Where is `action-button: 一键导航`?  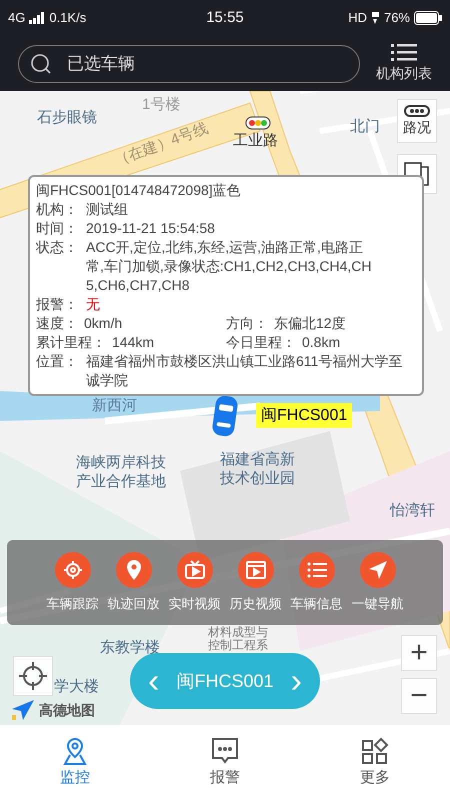 action-button: 一键导航 is located at coordinates (378, 588).